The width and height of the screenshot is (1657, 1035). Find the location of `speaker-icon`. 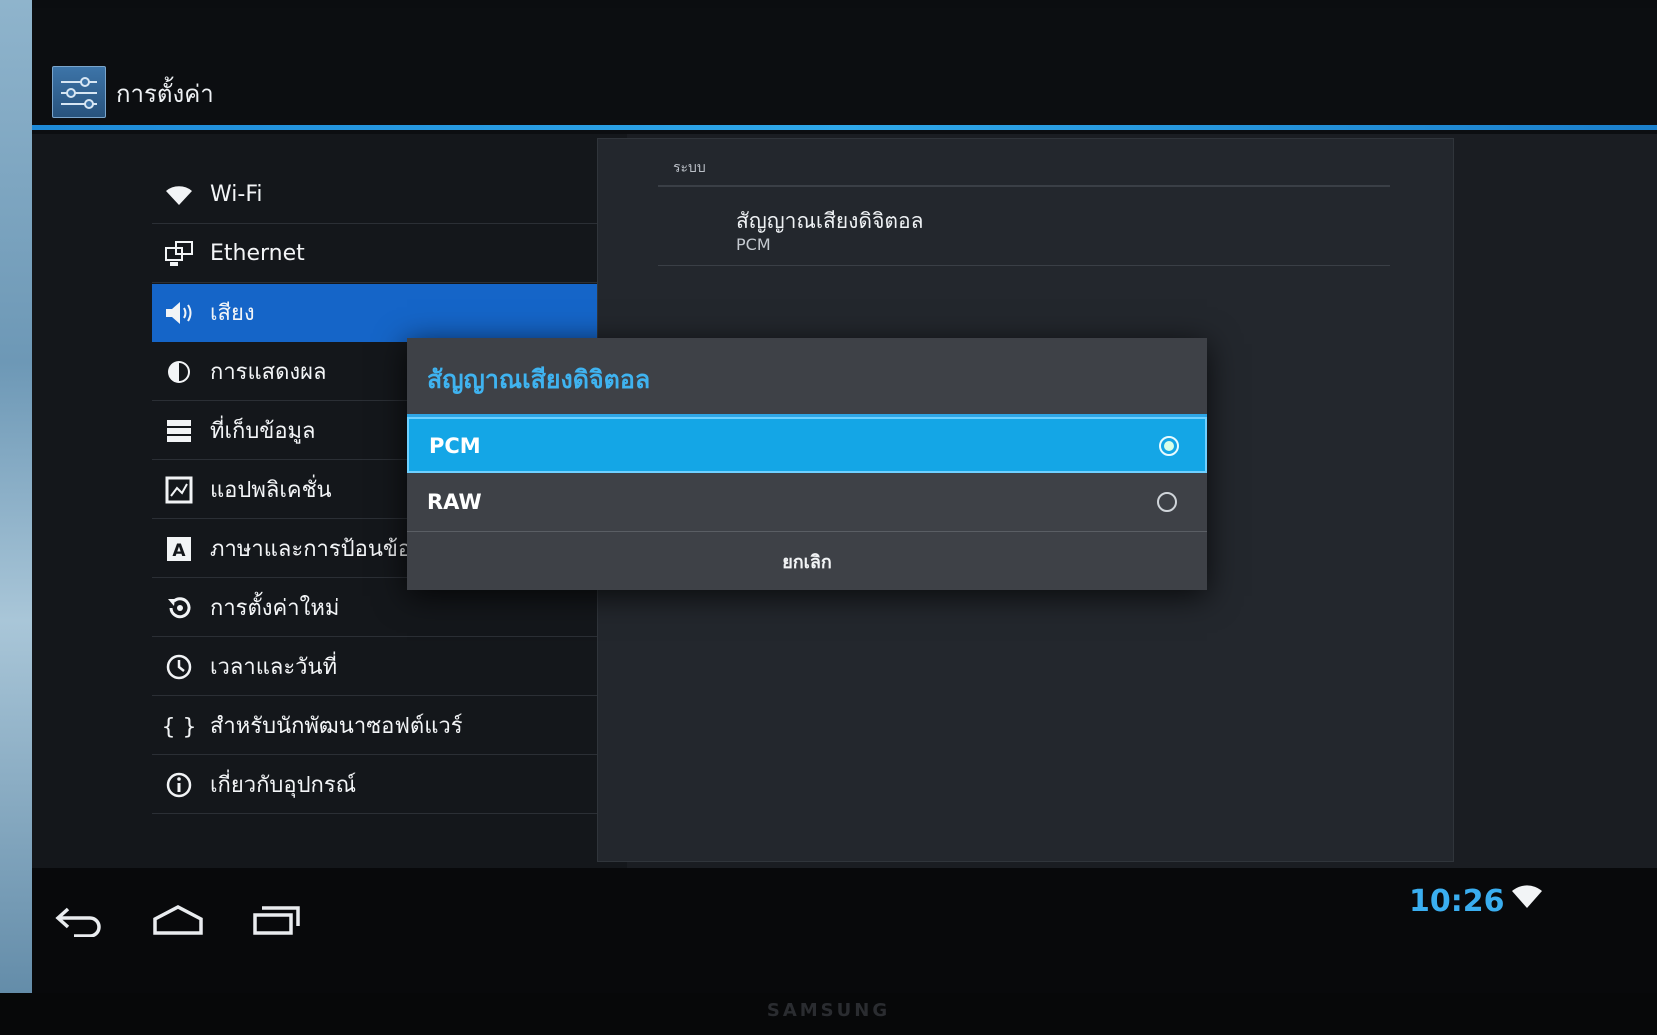

speaker-icon is located at coordinates (179, 313).